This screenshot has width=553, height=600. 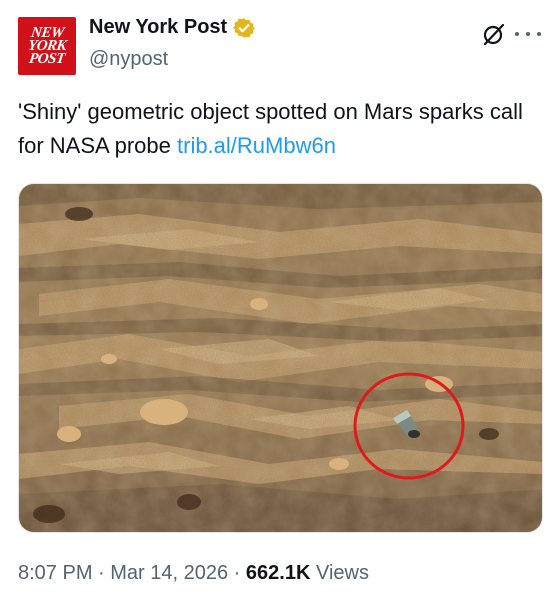 What do you see at coordinates (169, 573) in the screenshot?
I see `tweet-date: Mar 14, 2026` at bounding box center [169, 573].